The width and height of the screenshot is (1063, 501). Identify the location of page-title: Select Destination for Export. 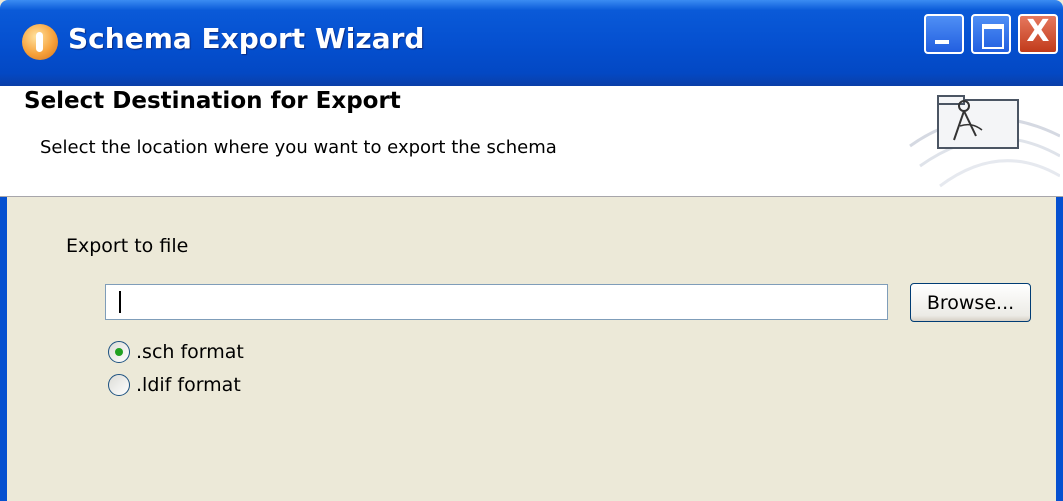
(212, 101).